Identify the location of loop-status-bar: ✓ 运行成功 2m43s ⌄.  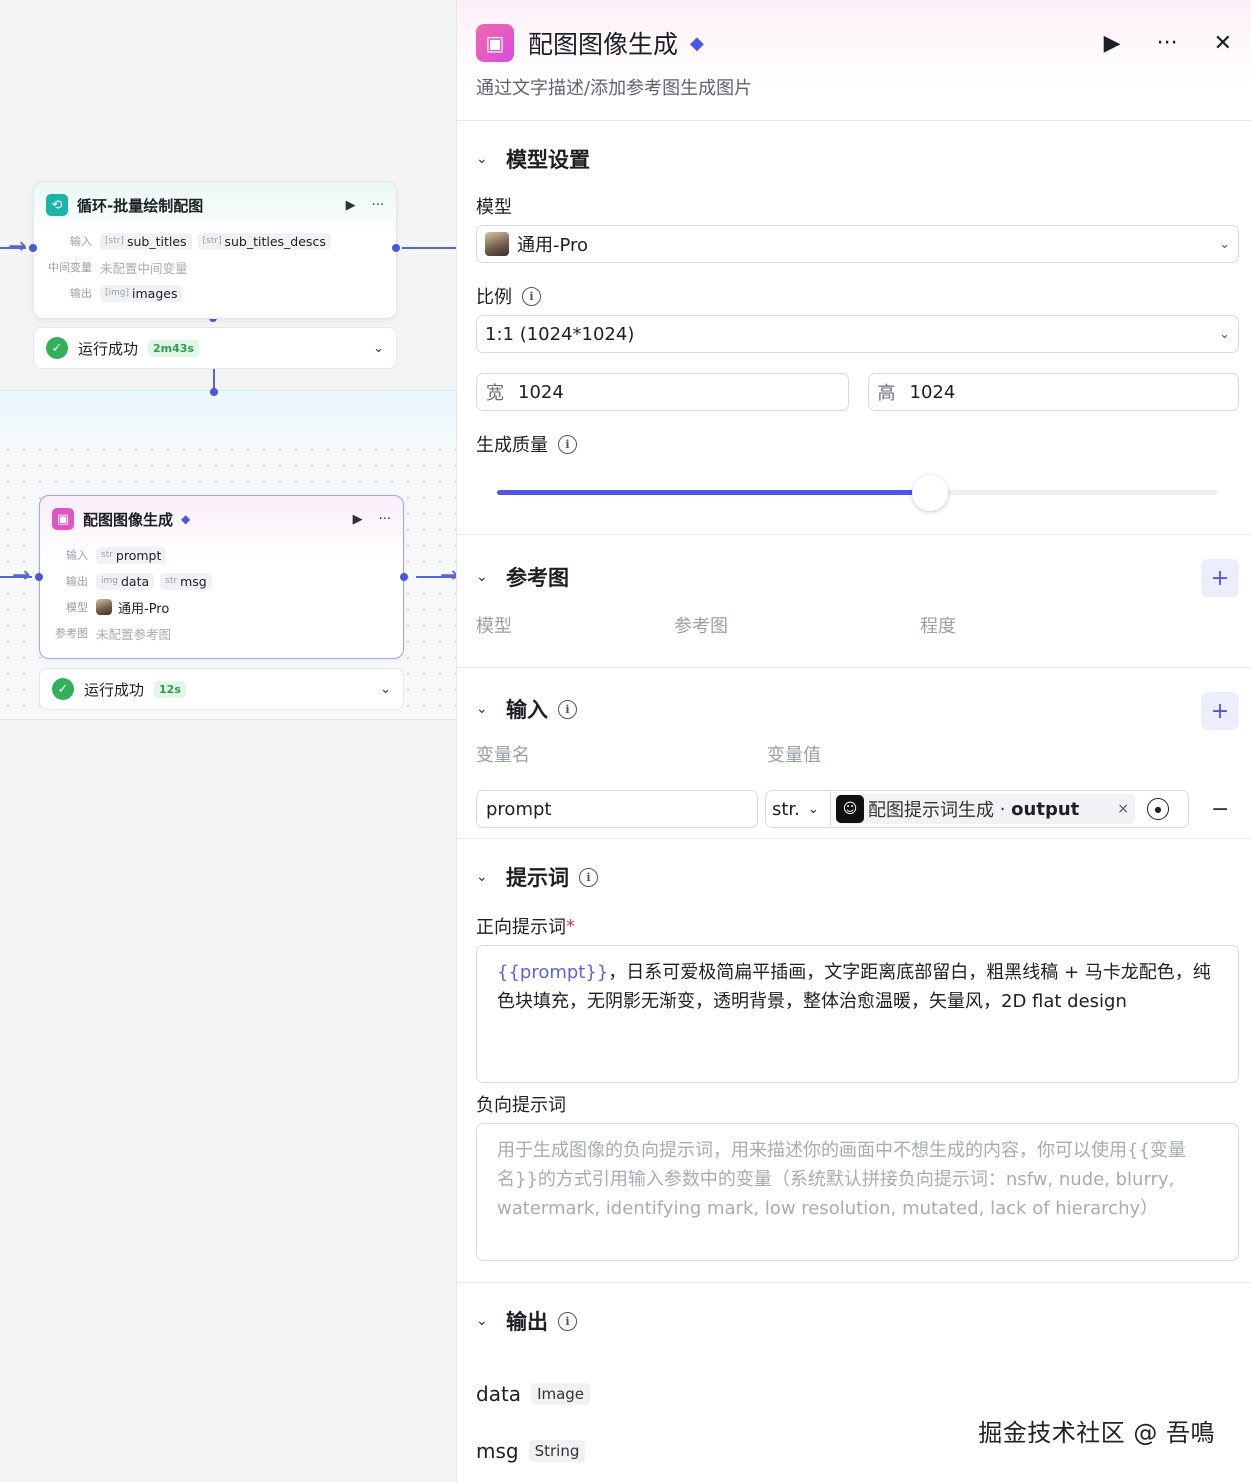
(215, 348).